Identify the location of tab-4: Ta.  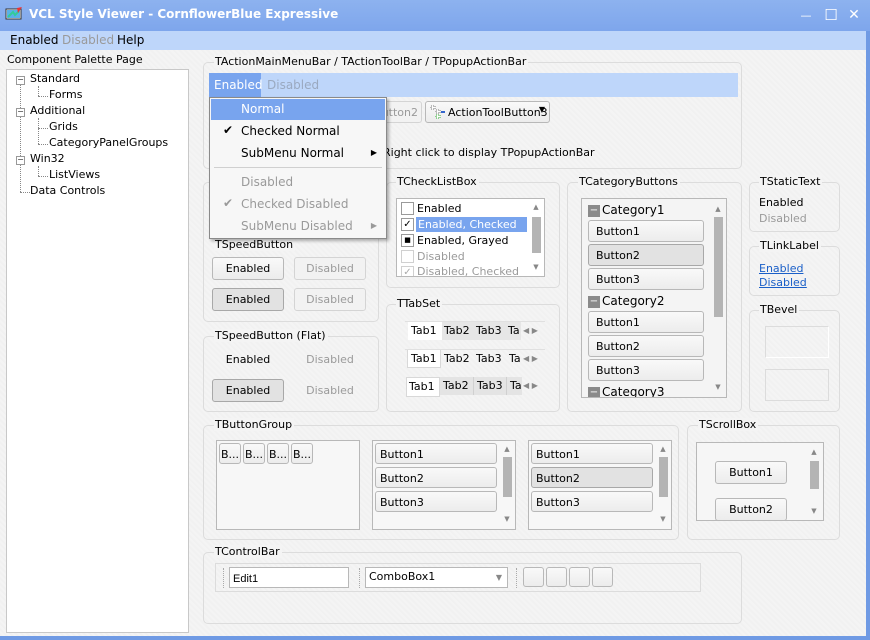
(514, 359).